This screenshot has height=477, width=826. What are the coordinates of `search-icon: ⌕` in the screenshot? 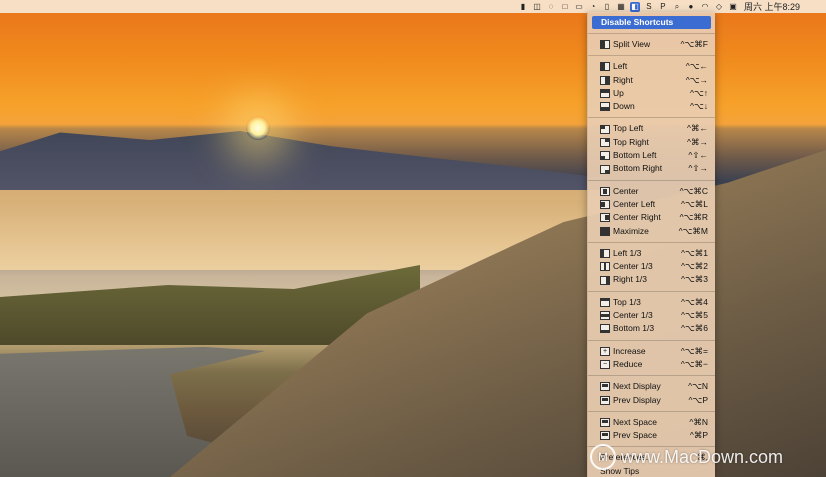 It's located at (677, 7).